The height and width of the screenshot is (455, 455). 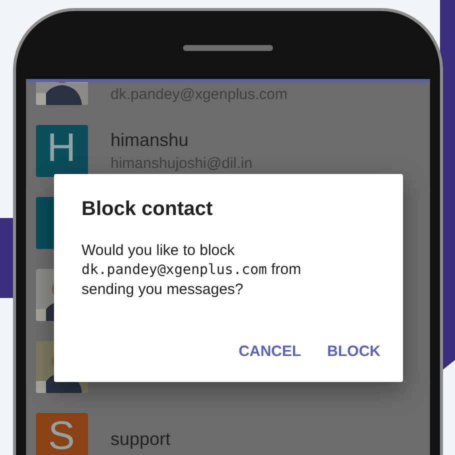 What do you see at coordinates (353, 351) in the screenshot?
I see `block-button: BLOCK` at bounding box center [353, 351].